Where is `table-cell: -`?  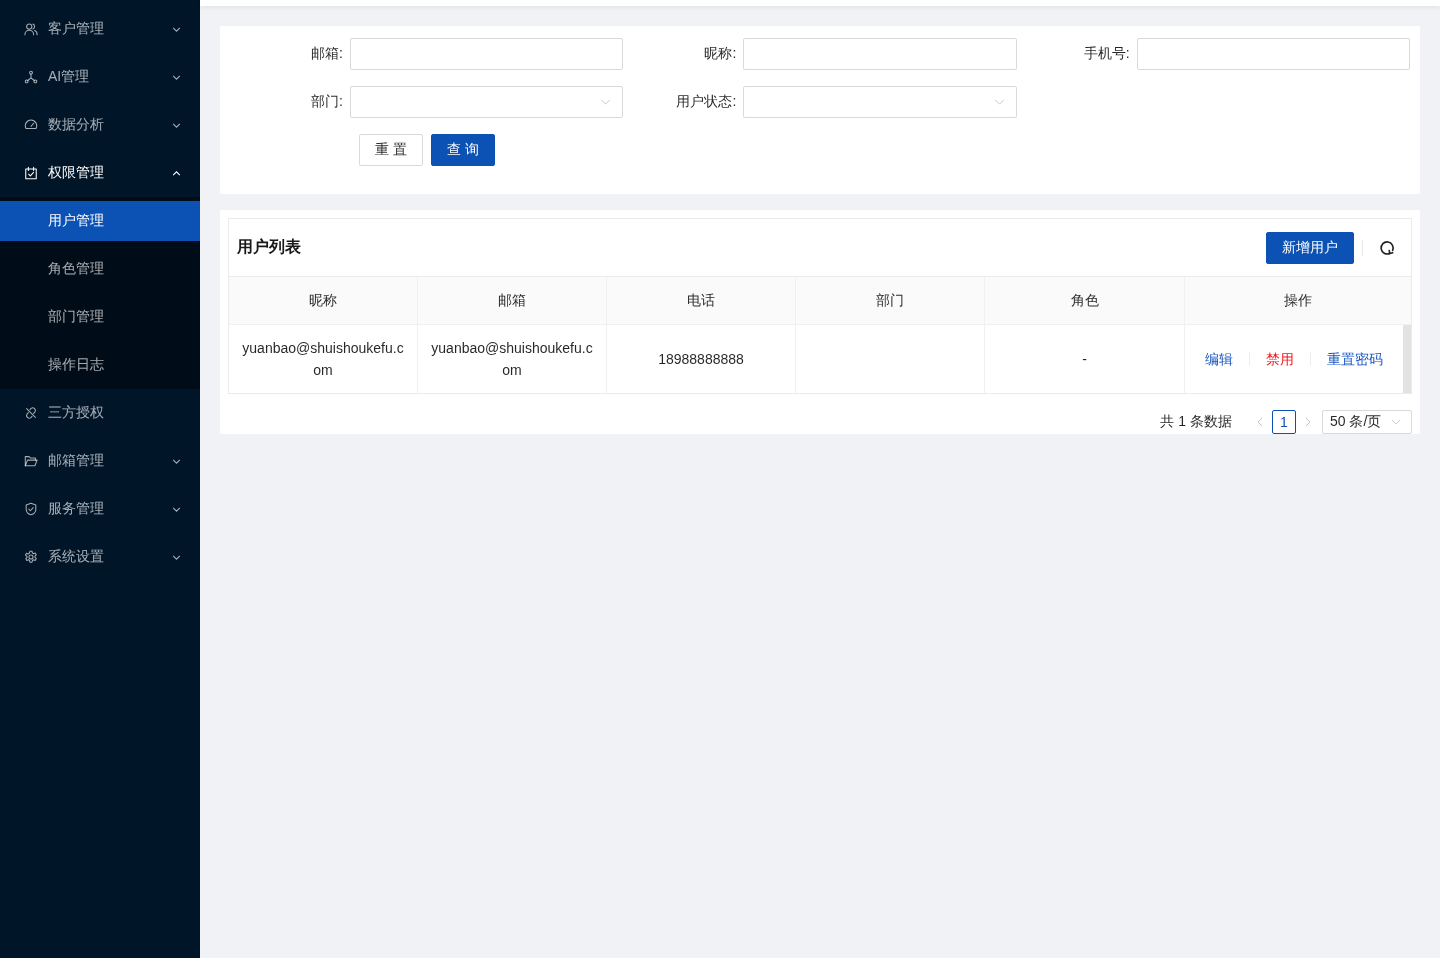
table-cell: - is located at coordinates (1085, 359).